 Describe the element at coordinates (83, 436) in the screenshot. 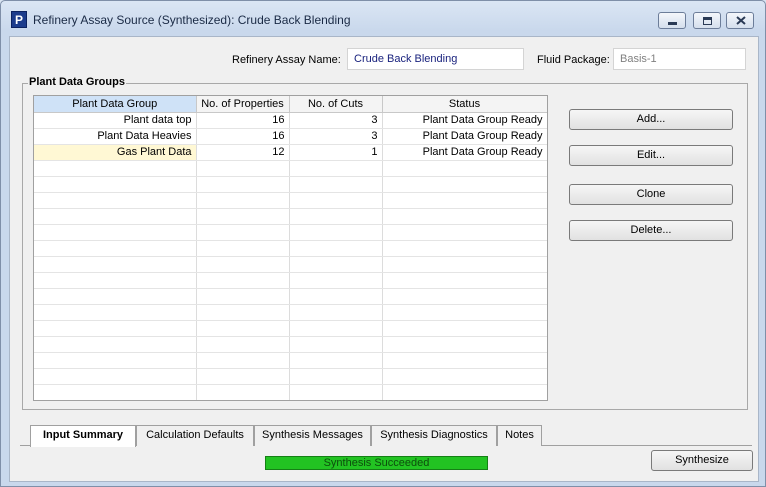

I see `tab-input-summary: Input Summary` at that location.